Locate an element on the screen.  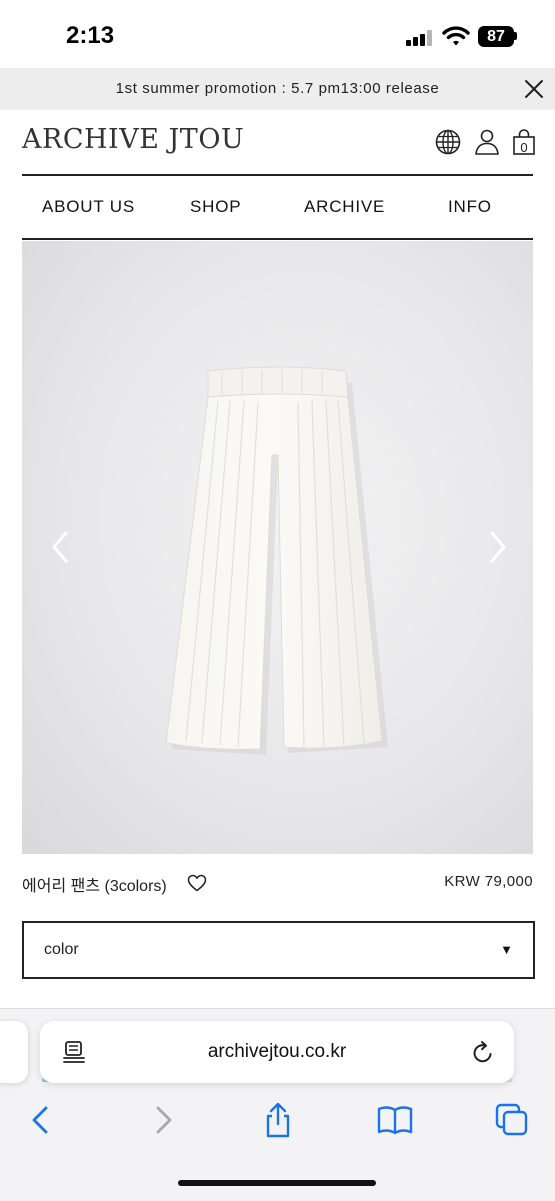
pants-image is located at coordinates (276, 560).